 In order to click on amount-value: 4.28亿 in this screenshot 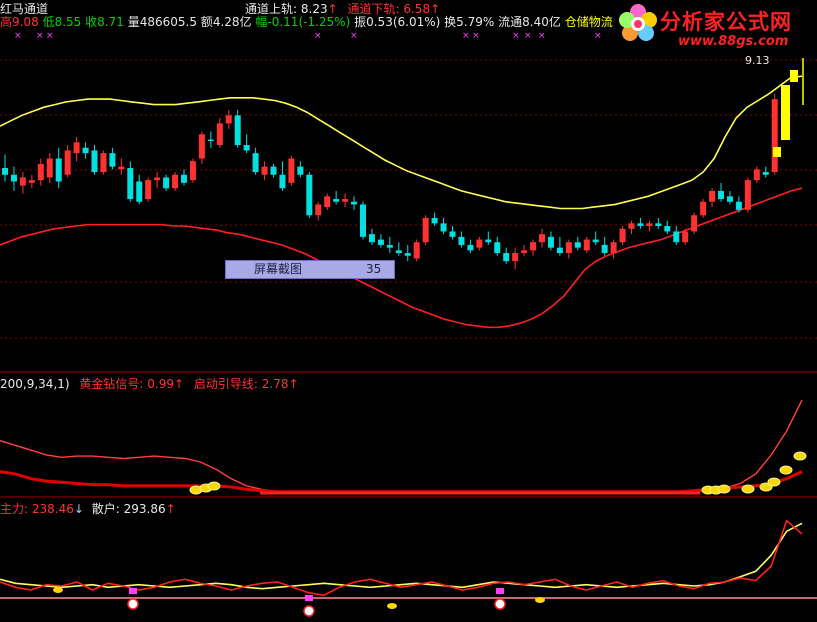, I will do `click(232, 22)`.